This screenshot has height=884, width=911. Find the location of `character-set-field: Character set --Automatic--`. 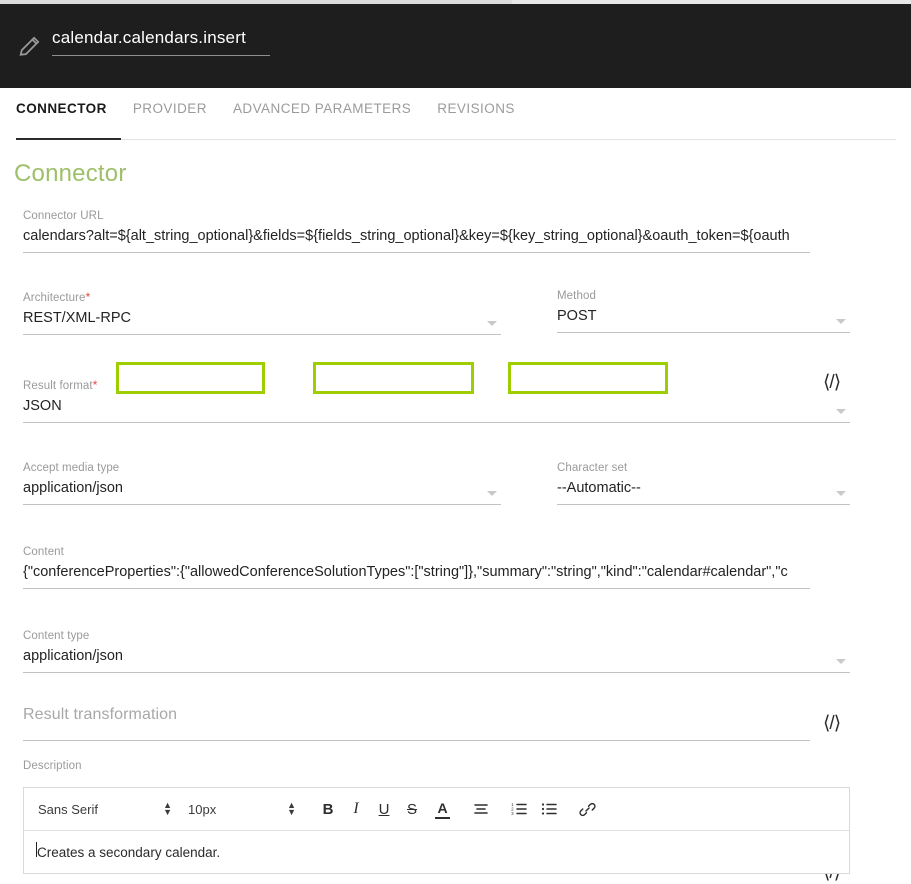

character-set-field: Character set --Automatic-- is located at coordinates (703, 483).